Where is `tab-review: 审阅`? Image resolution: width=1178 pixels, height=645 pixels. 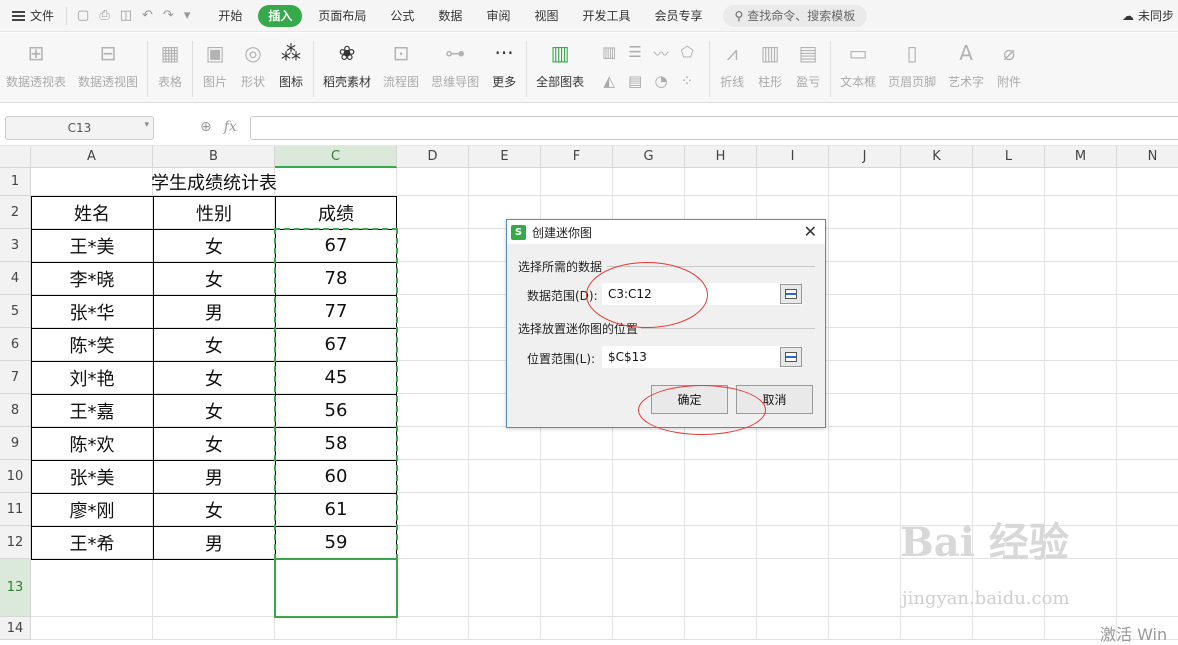
tab-review: 审阅 is located at coordinates (498, 16).